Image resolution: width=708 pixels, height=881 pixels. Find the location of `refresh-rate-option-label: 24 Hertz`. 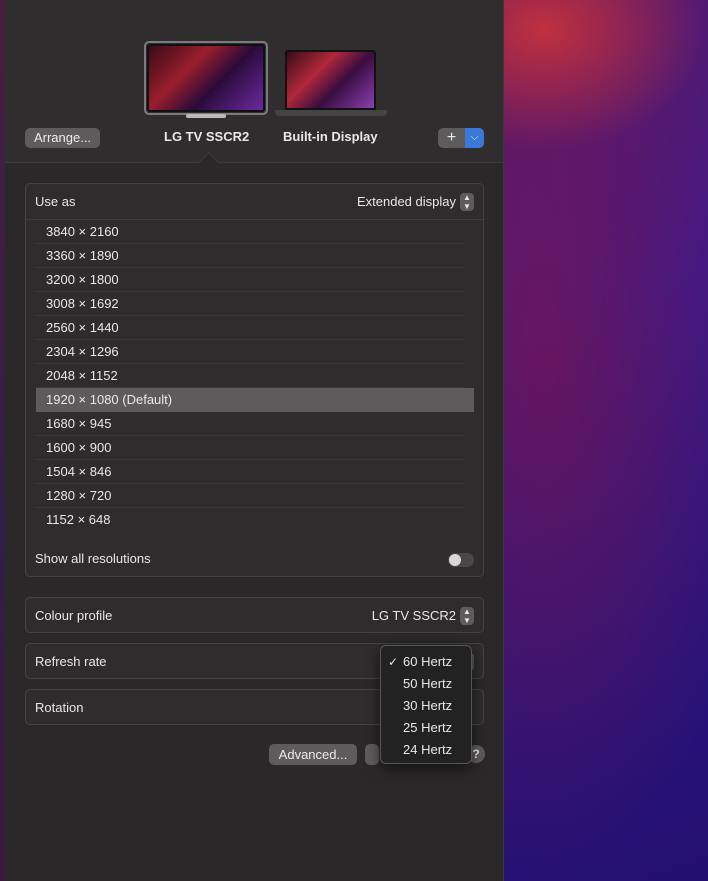

refresh-rate-option-label: 24 Hertz is located at coordinates (428, 749).